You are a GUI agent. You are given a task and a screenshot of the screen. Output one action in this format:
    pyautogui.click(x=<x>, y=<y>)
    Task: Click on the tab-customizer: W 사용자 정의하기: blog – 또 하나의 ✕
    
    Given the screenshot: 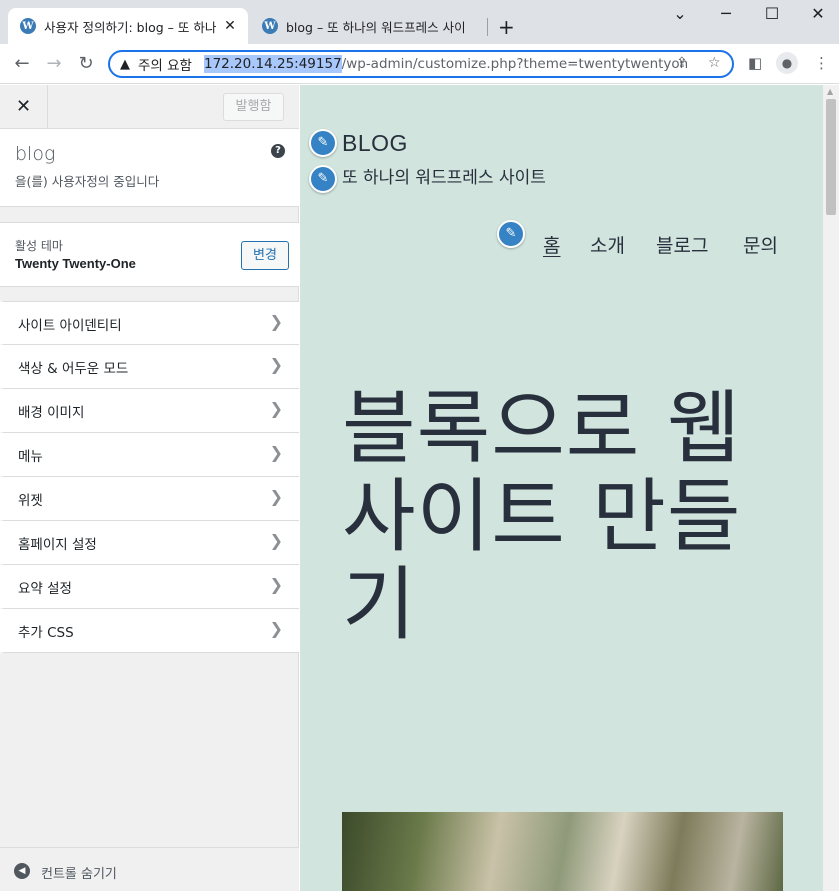 What is the action you would take?
    pyautogui.click(x=128, y=26)
    